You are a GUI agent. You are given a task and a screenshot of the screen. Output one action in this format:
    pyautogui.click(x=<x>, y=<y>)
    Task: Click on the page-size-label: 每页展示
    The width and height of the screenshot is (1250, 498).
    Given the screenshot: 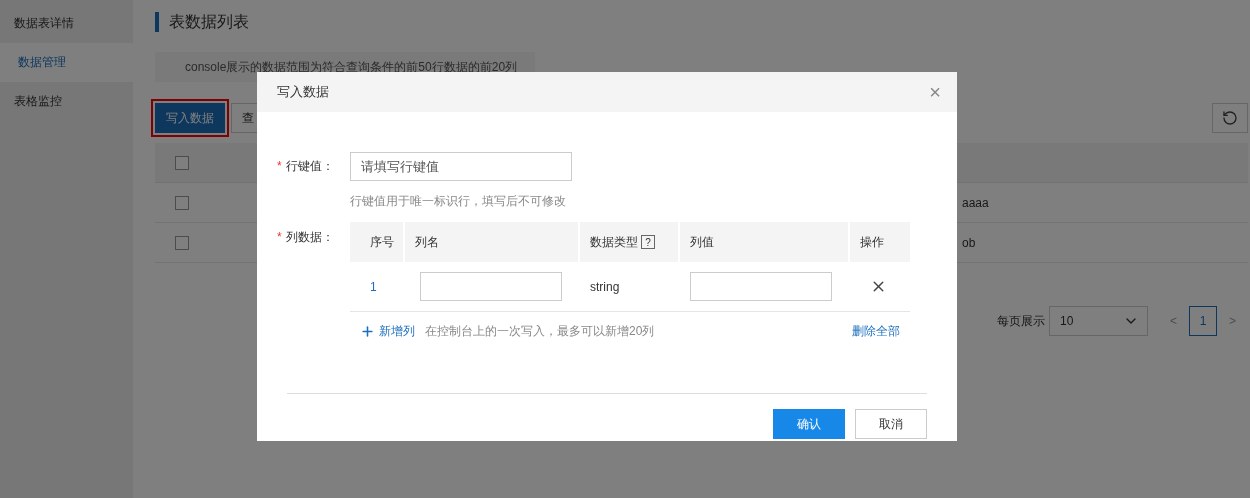 What is the action you would take?
    pyautogui.click(x=1020, y=321)
    